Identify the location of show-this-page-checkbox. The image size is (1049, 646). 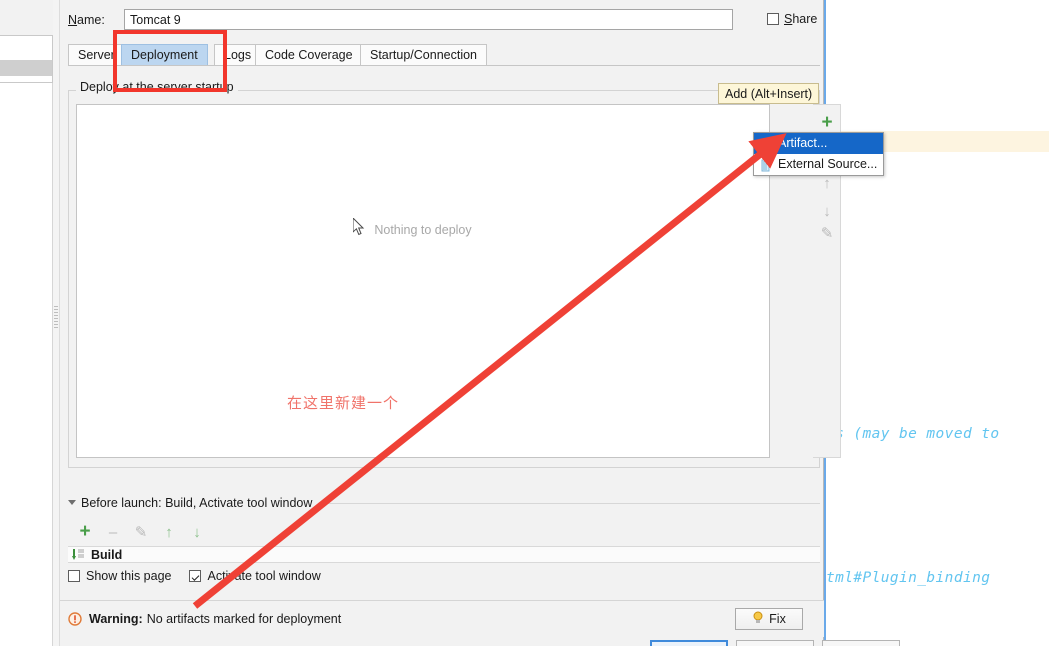
(74, 576).